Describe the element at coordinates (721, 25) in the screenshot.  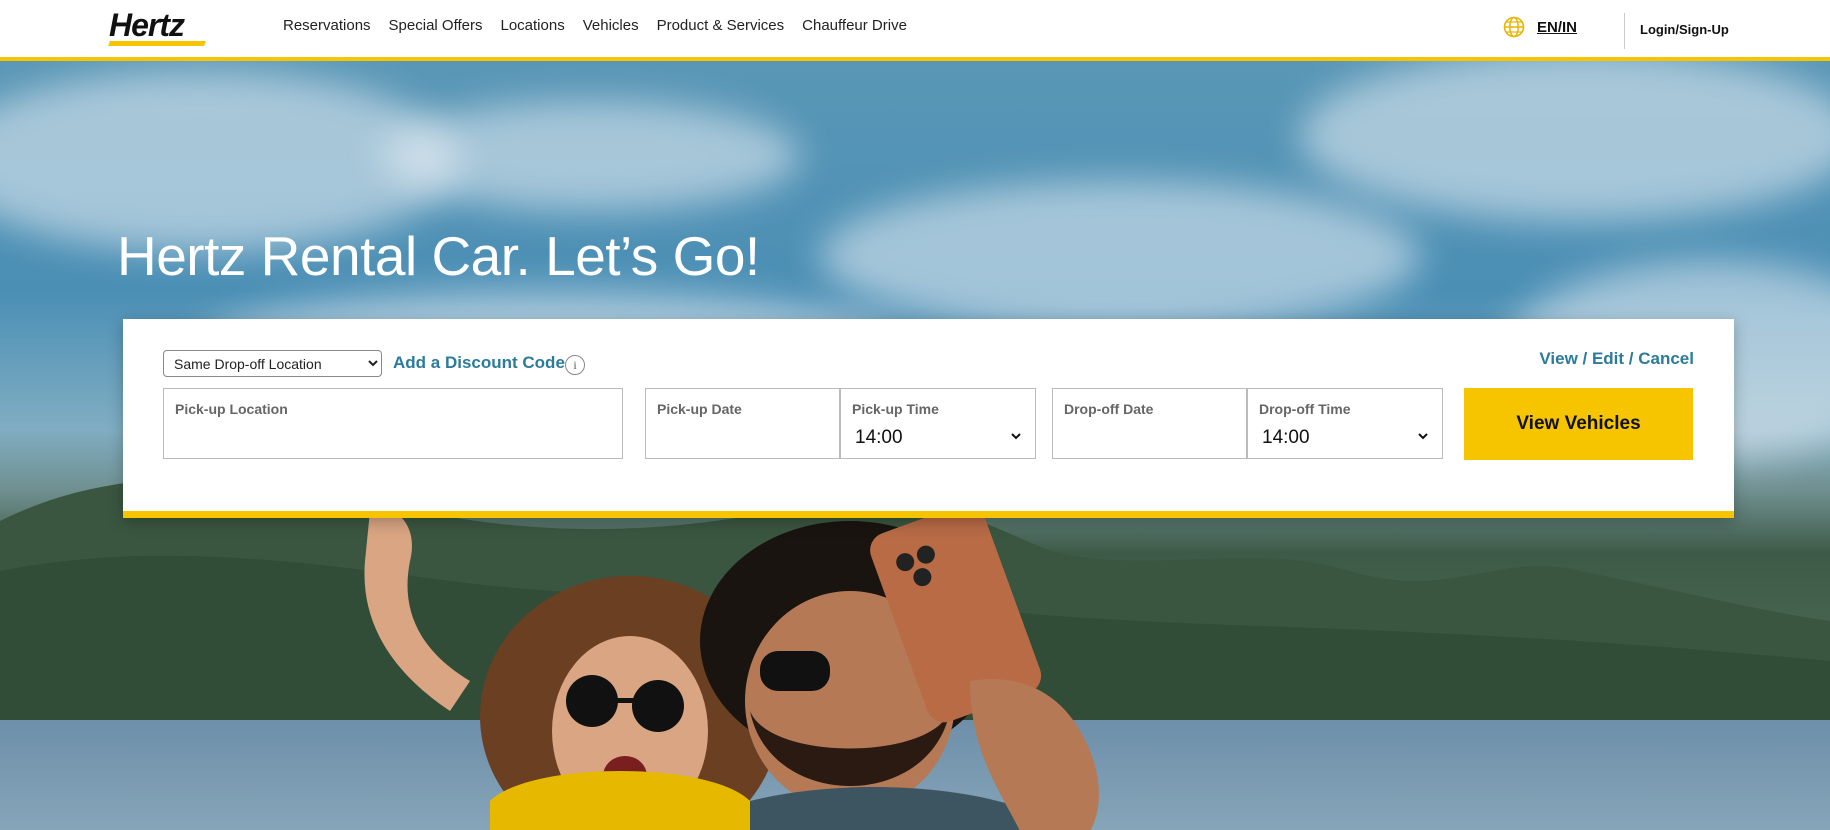
I see `nav-product-services: Product & Services` at that location.